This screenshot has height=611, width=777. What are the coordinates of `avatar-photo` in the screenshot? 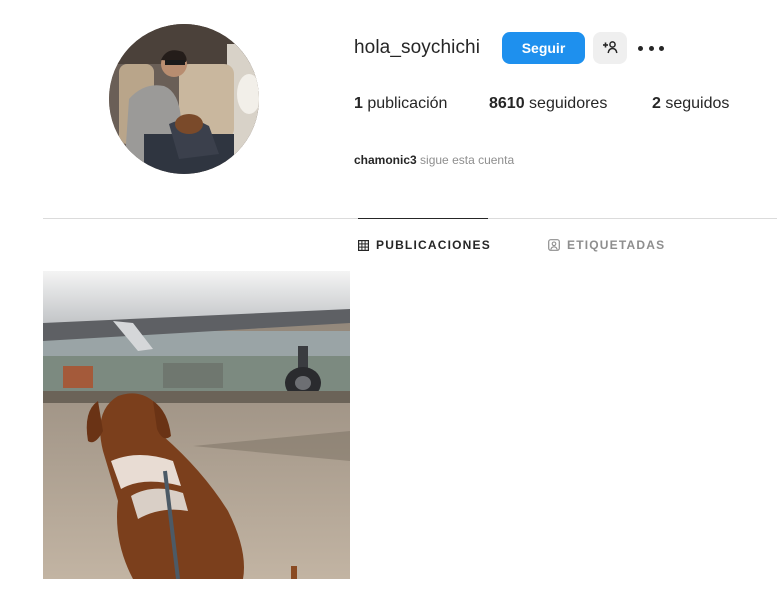 It's located at (184, 99).